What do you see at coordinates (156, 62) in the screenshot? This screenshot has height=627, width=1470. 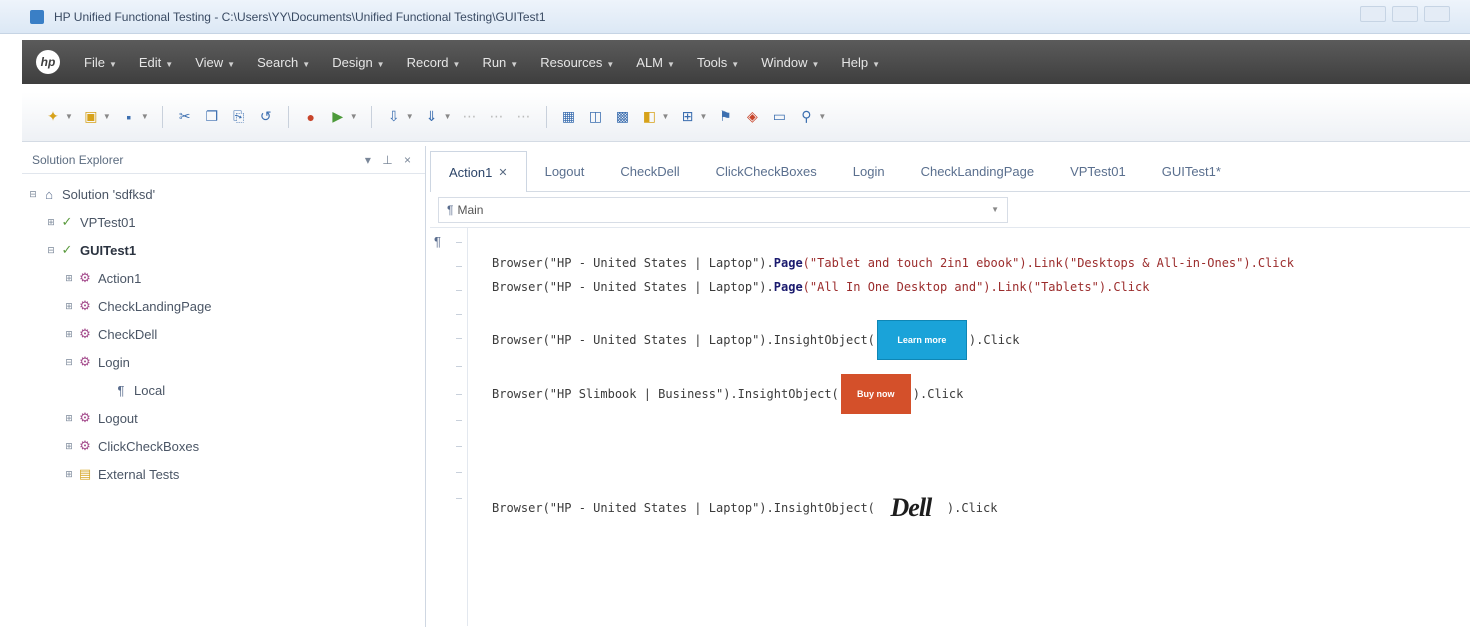 I see `menu-edit: Edit ▼` at bounding box center [156, 62].